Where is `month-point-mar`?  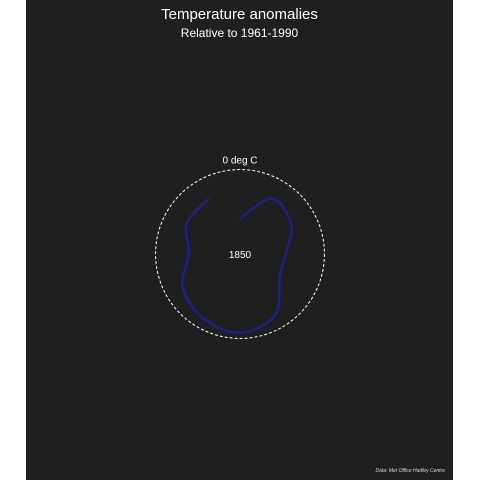 month-point-mar is located at coordinates (291, 224).